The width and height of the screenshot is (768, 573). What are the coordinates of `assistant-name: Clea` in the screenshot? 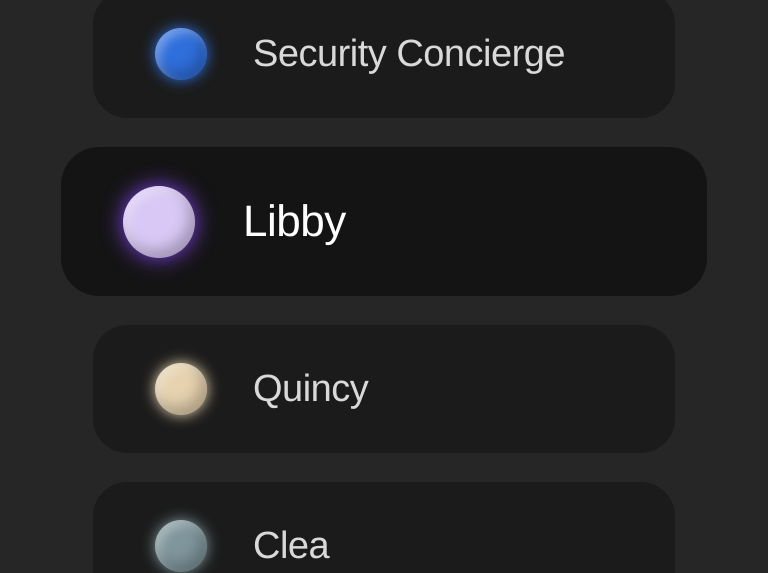 It's located at (291, 546).